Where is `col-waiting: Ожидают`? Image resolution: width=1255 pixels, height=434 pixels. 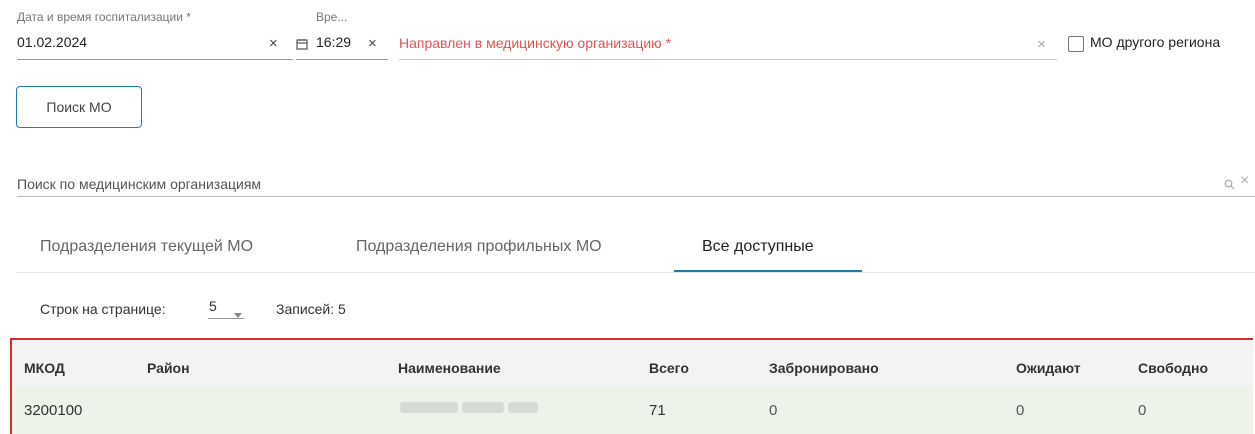
col-waiting: Ожидают is located at coordinates (1048, 368).